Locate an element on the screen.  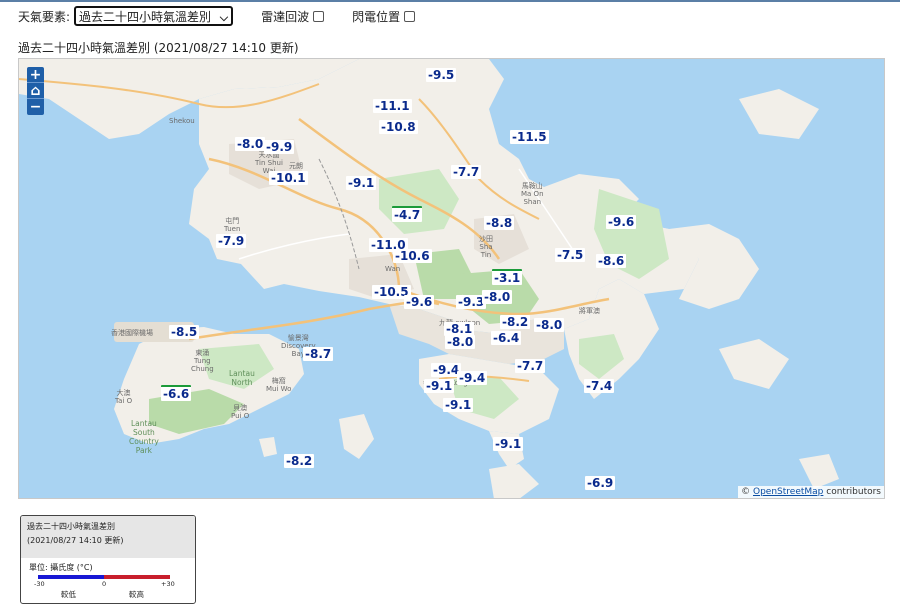
home-icon: ⌂ is located at coordinates (35, 91).